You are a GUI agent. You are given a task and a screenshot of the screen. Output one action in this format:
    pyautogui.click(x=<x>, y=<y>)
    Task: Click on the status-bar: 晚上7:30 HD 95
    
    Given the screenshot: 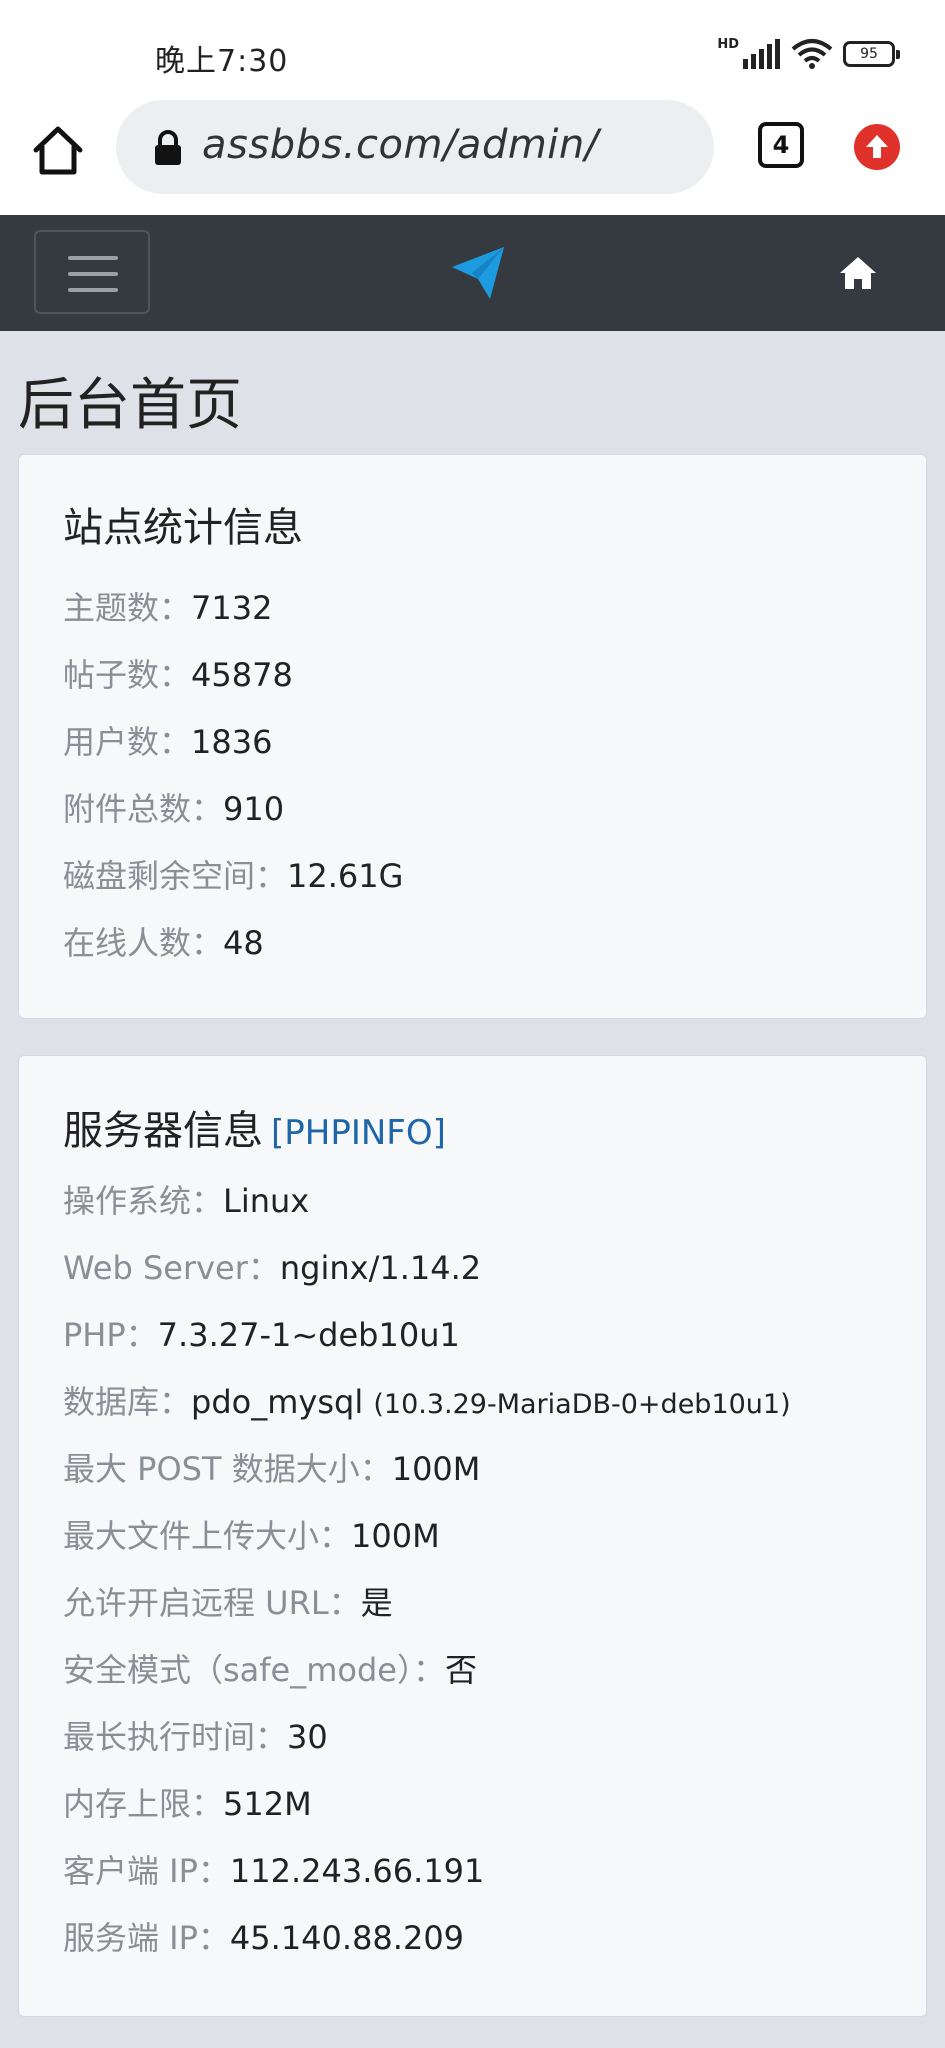 What is the action you would take?
    pyautogui.click(x=472, y=50)
    